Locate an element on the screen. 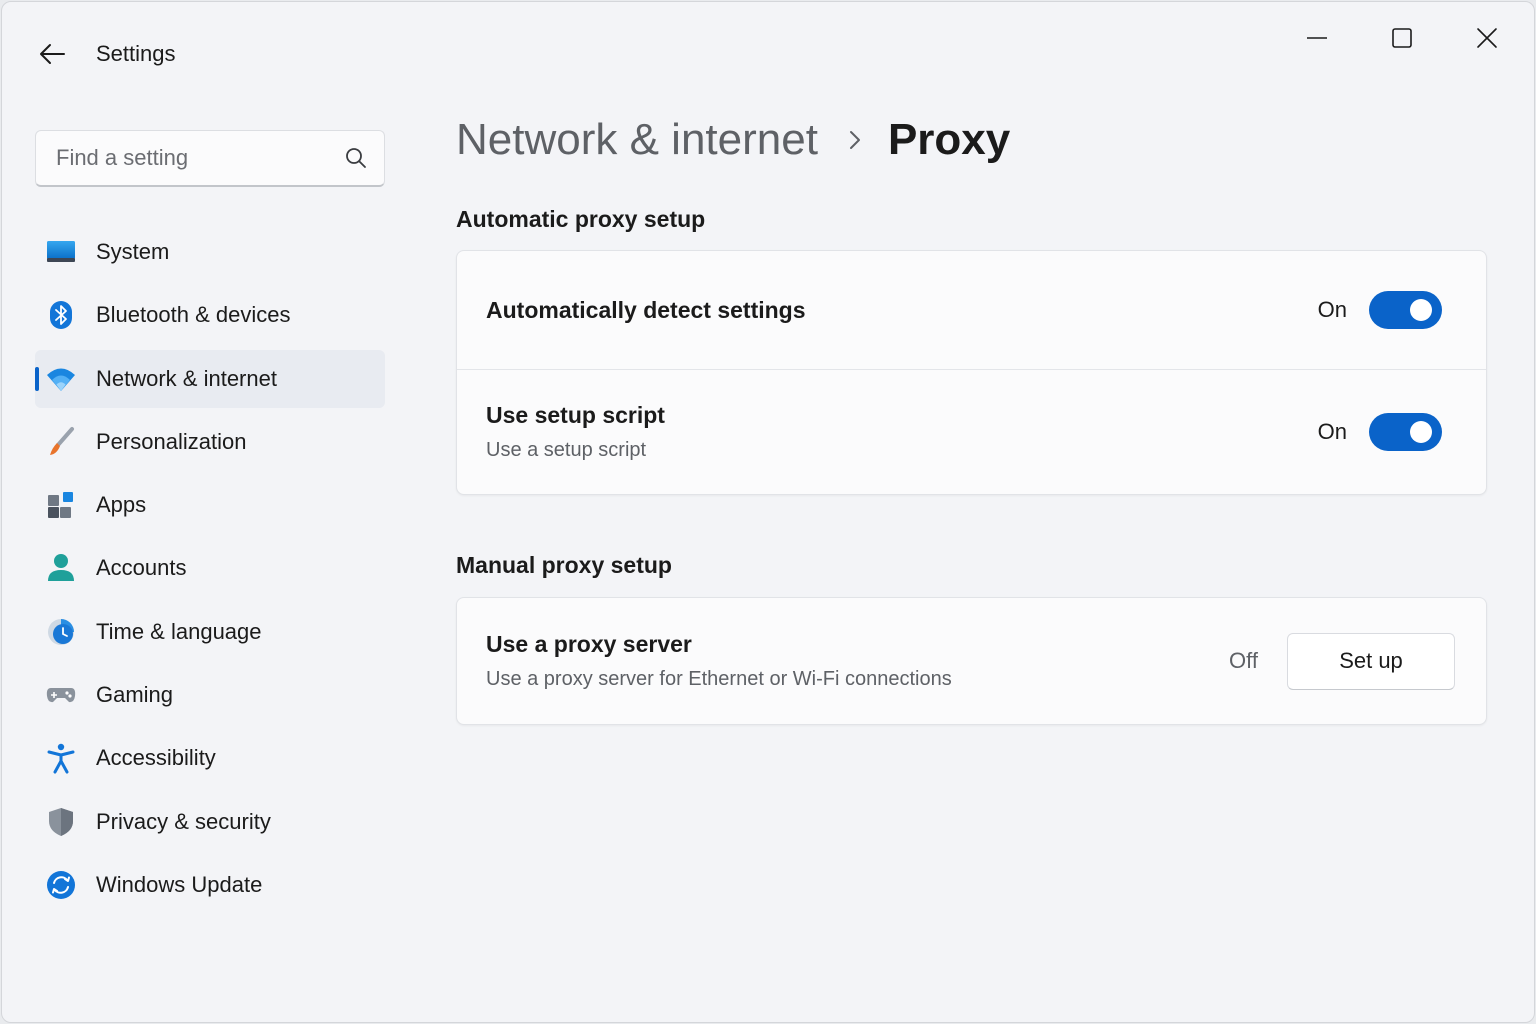 The image size is (1536, 1024). search-input is located at coordinates (200, 158).